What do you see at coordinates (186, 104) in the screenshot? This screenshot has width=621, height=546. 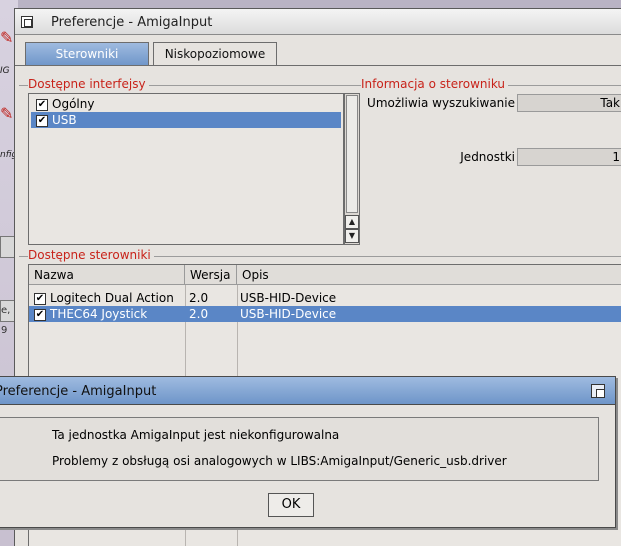 I see `list-item: ✔ Ogólny` at bounding box center [186, 104].